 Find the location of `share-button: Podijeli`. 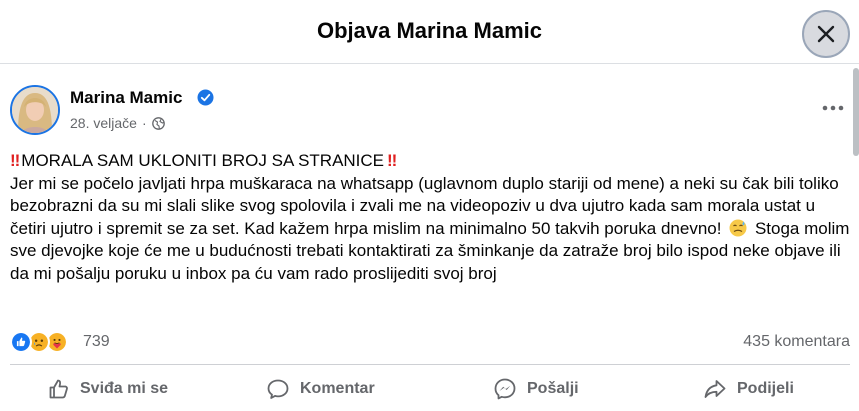

share-button: Podijeli is located at coordinates (748, 389).